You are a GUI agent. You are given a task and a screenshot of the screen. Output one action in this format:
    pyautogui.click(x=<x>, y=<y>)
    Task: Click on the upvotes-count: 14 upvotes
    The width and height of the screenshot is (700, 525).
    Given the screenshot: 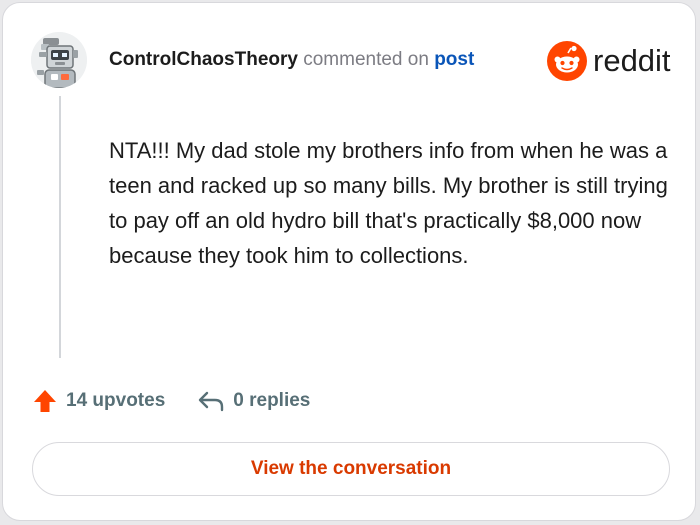 What is the action you would take?
    pyautogui.click(x=116, y=400)
    